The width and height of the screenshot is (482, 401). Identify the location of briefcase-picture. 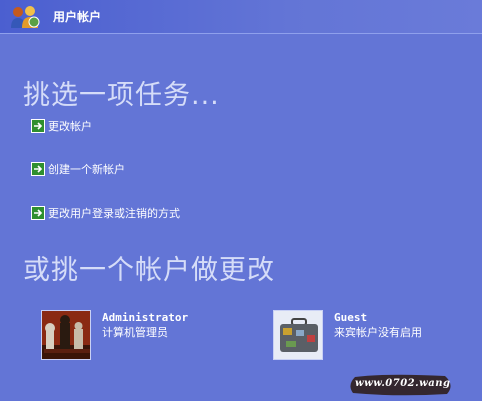
(298, 335).